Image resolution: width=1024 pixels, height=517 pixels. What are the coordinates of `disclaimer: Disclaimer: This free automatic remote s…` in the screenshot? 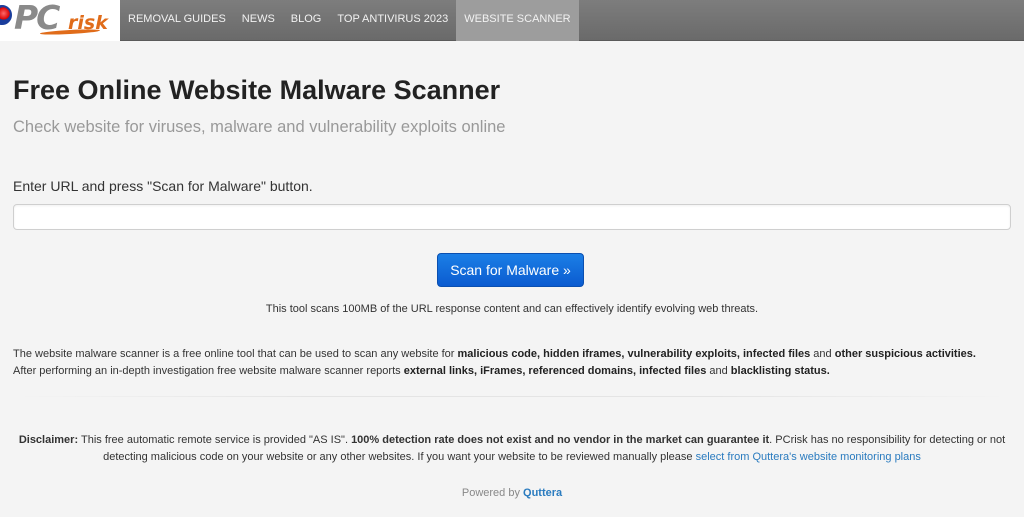 It's located at (512, 449).